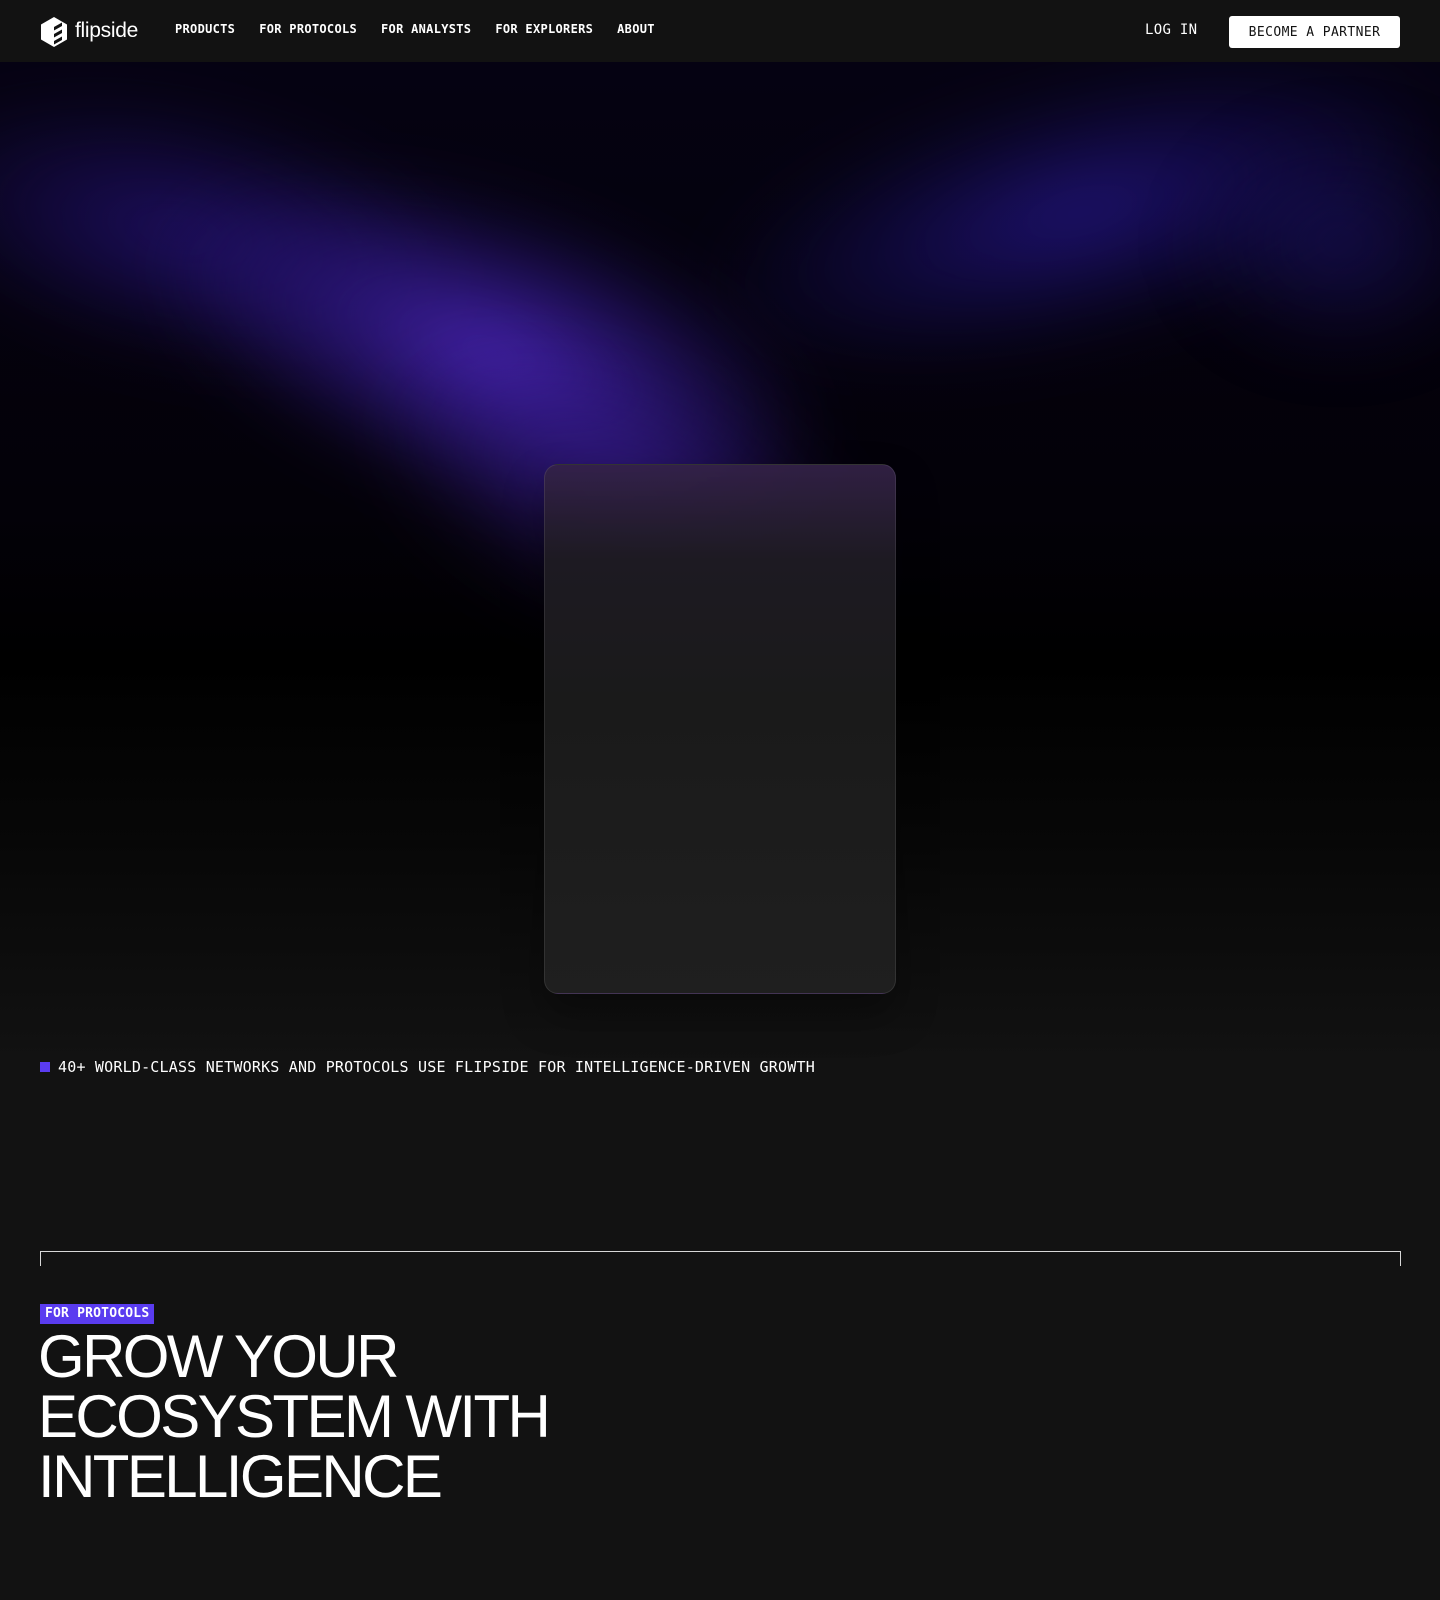 Image resolution: width=1440 pixels, height=1600 pixels. Describe the element at coordinates (1171, 30) in the screenshot. I see `login-link: LOG IN` at that location.